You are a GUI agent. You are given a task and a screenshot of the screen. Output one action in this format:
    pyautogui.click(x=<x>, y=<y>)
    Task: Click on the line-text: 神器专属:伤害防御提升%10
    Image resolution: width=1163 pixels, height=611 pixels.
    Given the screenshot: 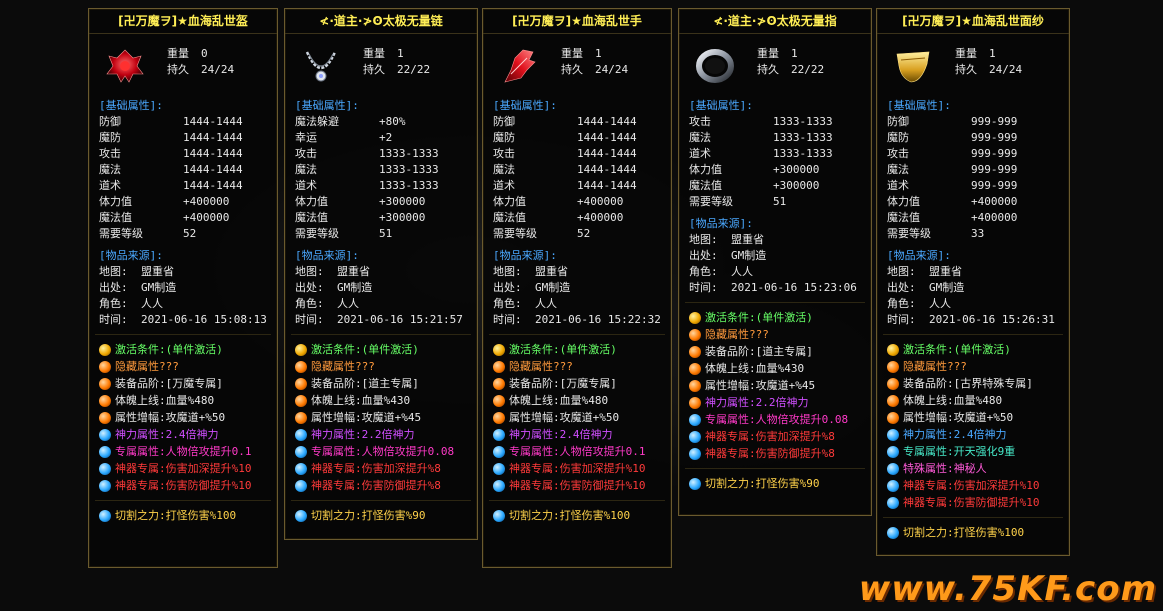 What is the action you would take?
    pyautogui.click(x=971, y=502)
    